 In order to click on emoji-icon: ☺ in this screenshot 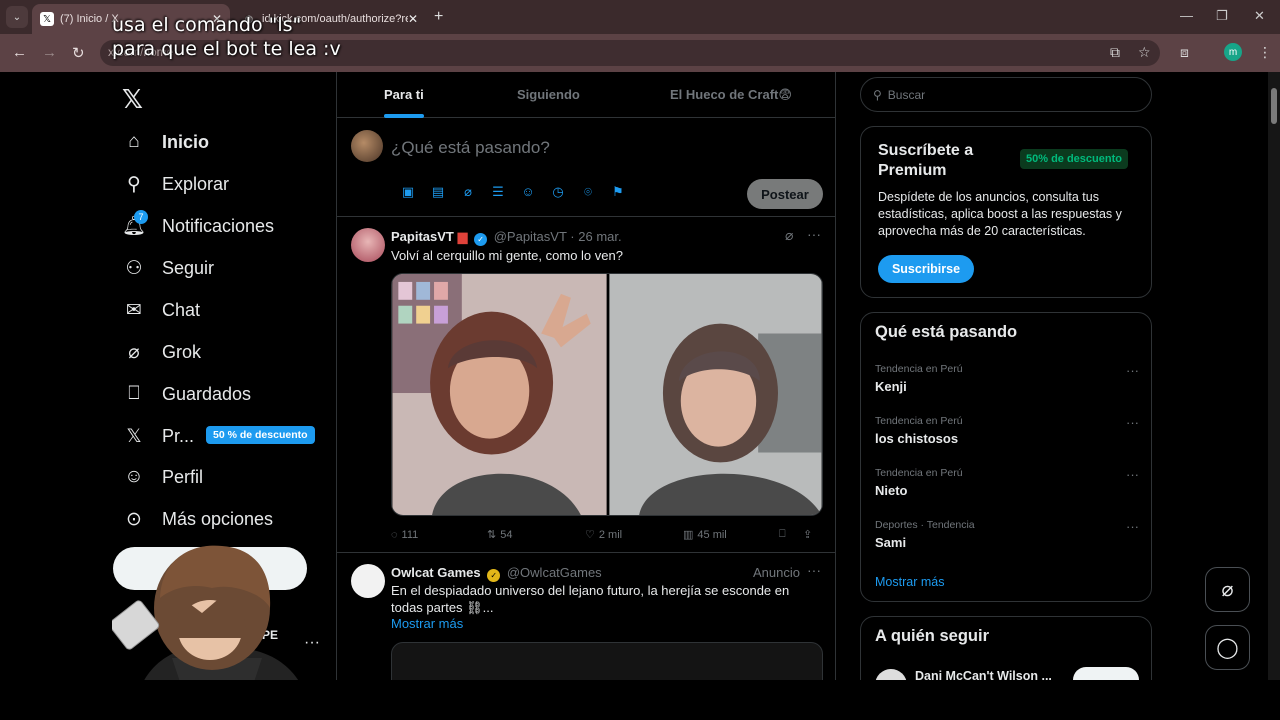, I will do `click(528, 192)`.